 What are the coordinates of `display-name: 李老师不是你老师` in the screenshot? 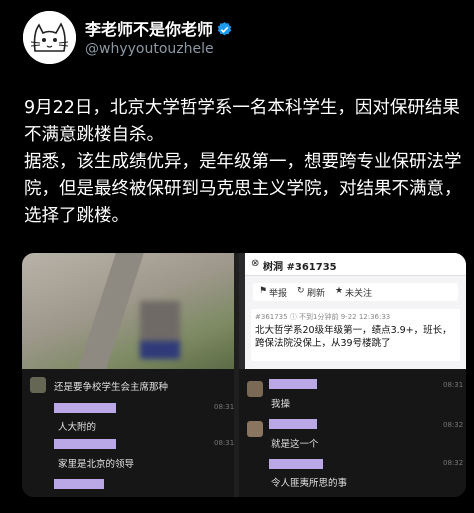 It's located at (149, 29).